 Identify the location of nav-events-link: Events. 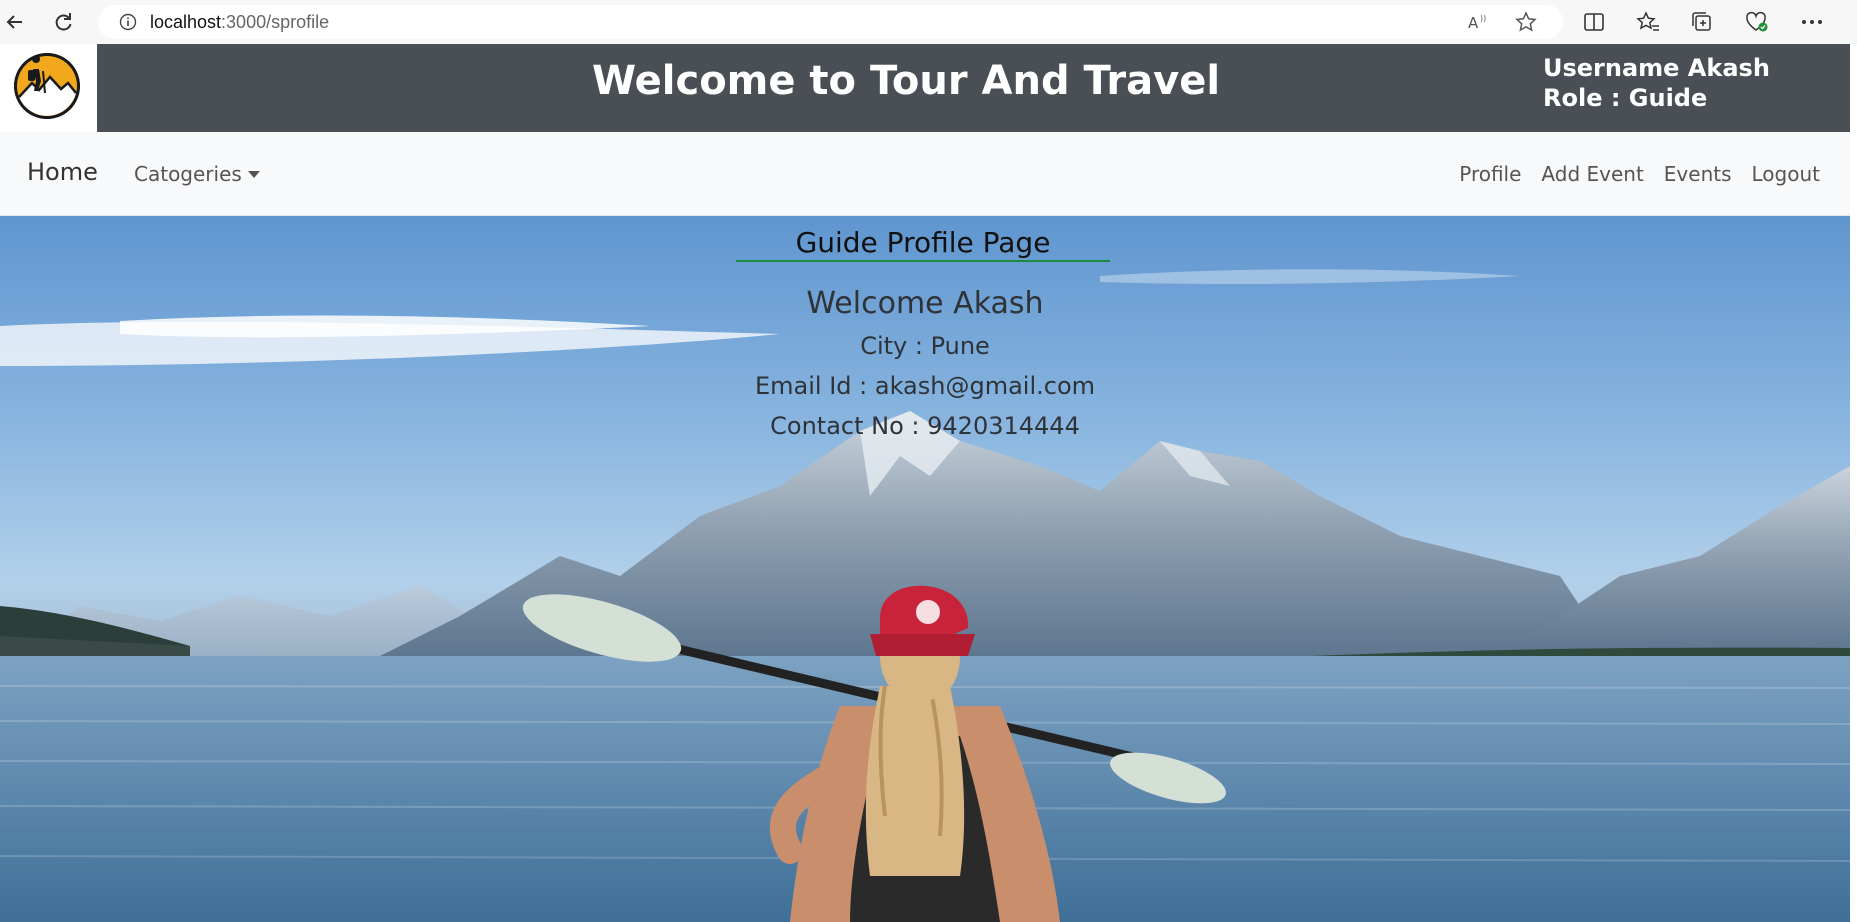
(1698, 174).